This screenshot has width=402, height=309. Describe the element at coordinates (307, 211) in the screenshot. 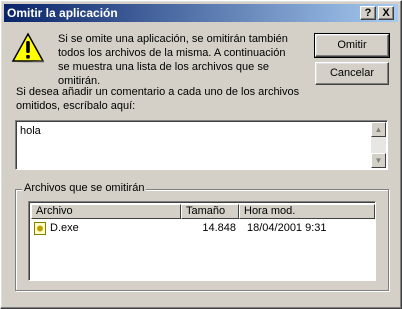

I see `column-header-modified: Hora mod.` at that location.